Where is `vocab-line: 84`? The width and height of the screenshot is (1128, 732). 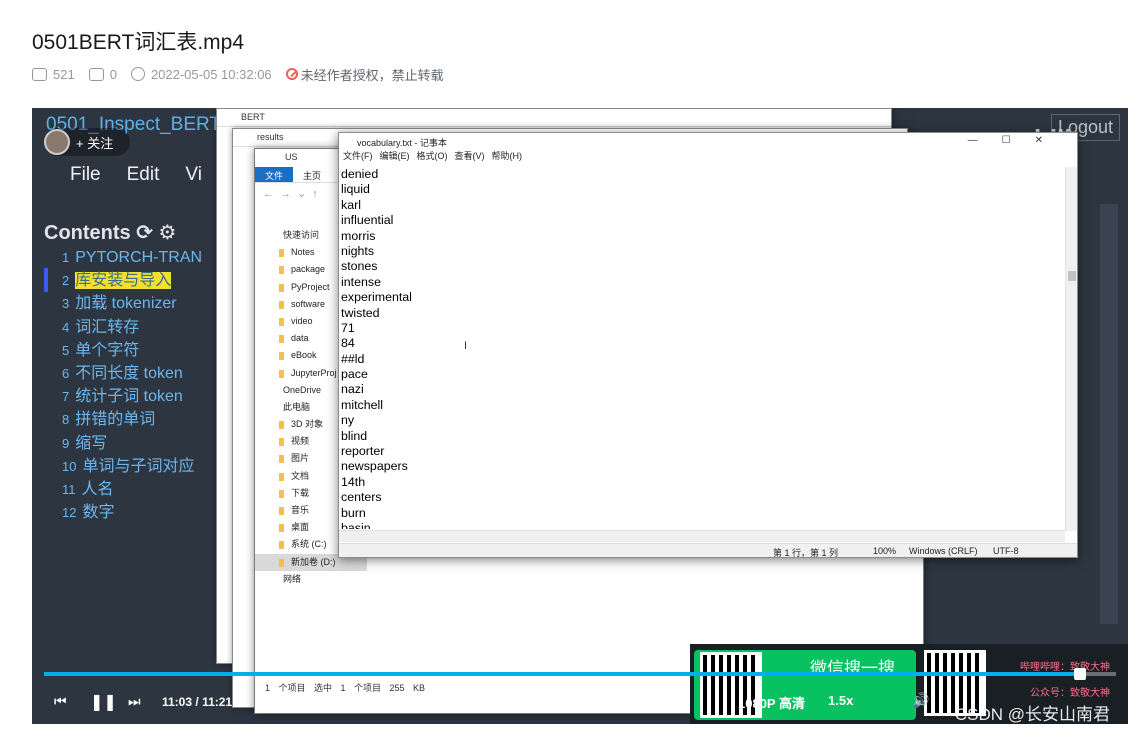 vocab-line: 84 is located at coordinates (348, 343).